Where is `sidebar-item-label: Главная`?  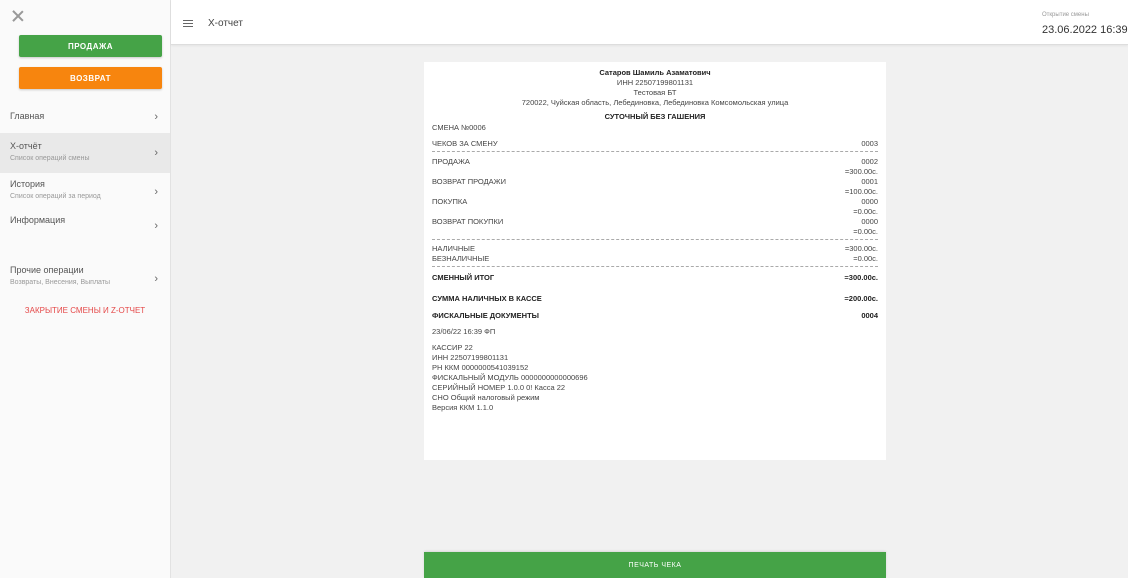 sidebar-item-label: Главная is located at coordinates (27, 116).